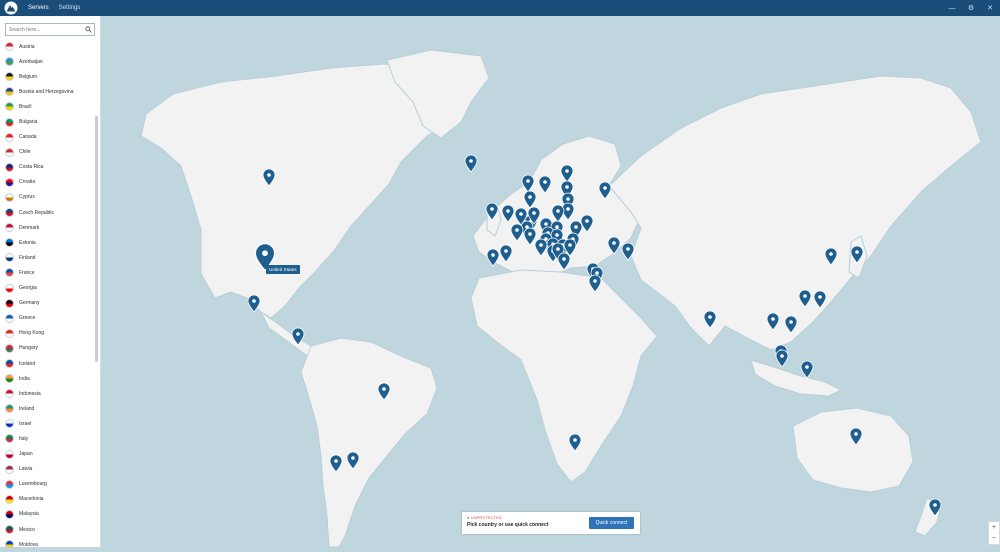 This screenshot has height=552, width=1000. What do you see at coordinates (47, 152) in the screenshot?
I see `country-item: Chile` at bounding box center [47, 152].